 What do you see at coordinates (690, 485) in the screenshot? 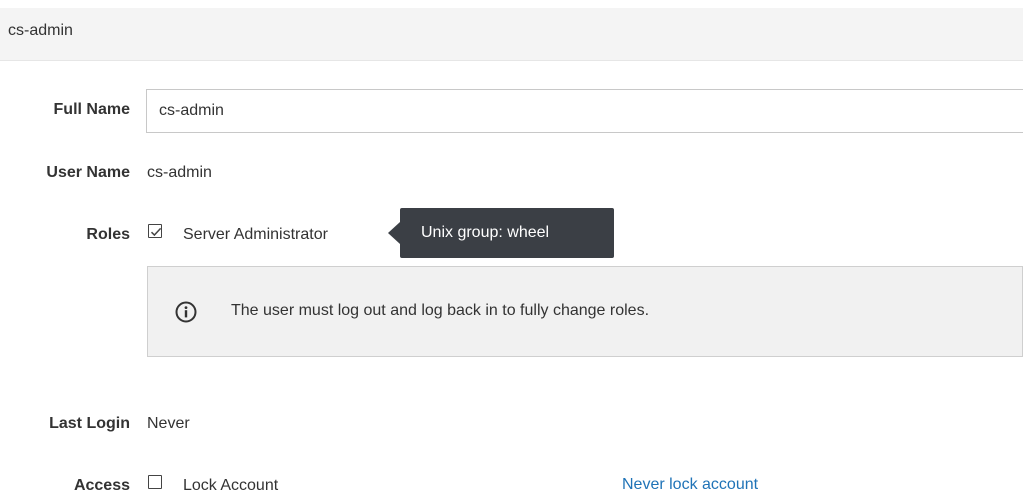
I see `never-lock-account-link: Never lock account` at bounding box center [690, 485].